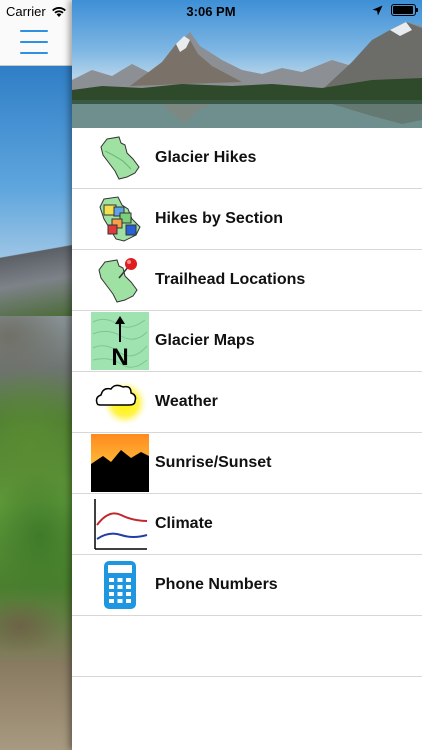 The width and height of the screenshot is (422, 750). What do you see at coordinates (34, 42) in the screenshot?
I see `hamburger-menu-icon` at bounding box center [34, 42].